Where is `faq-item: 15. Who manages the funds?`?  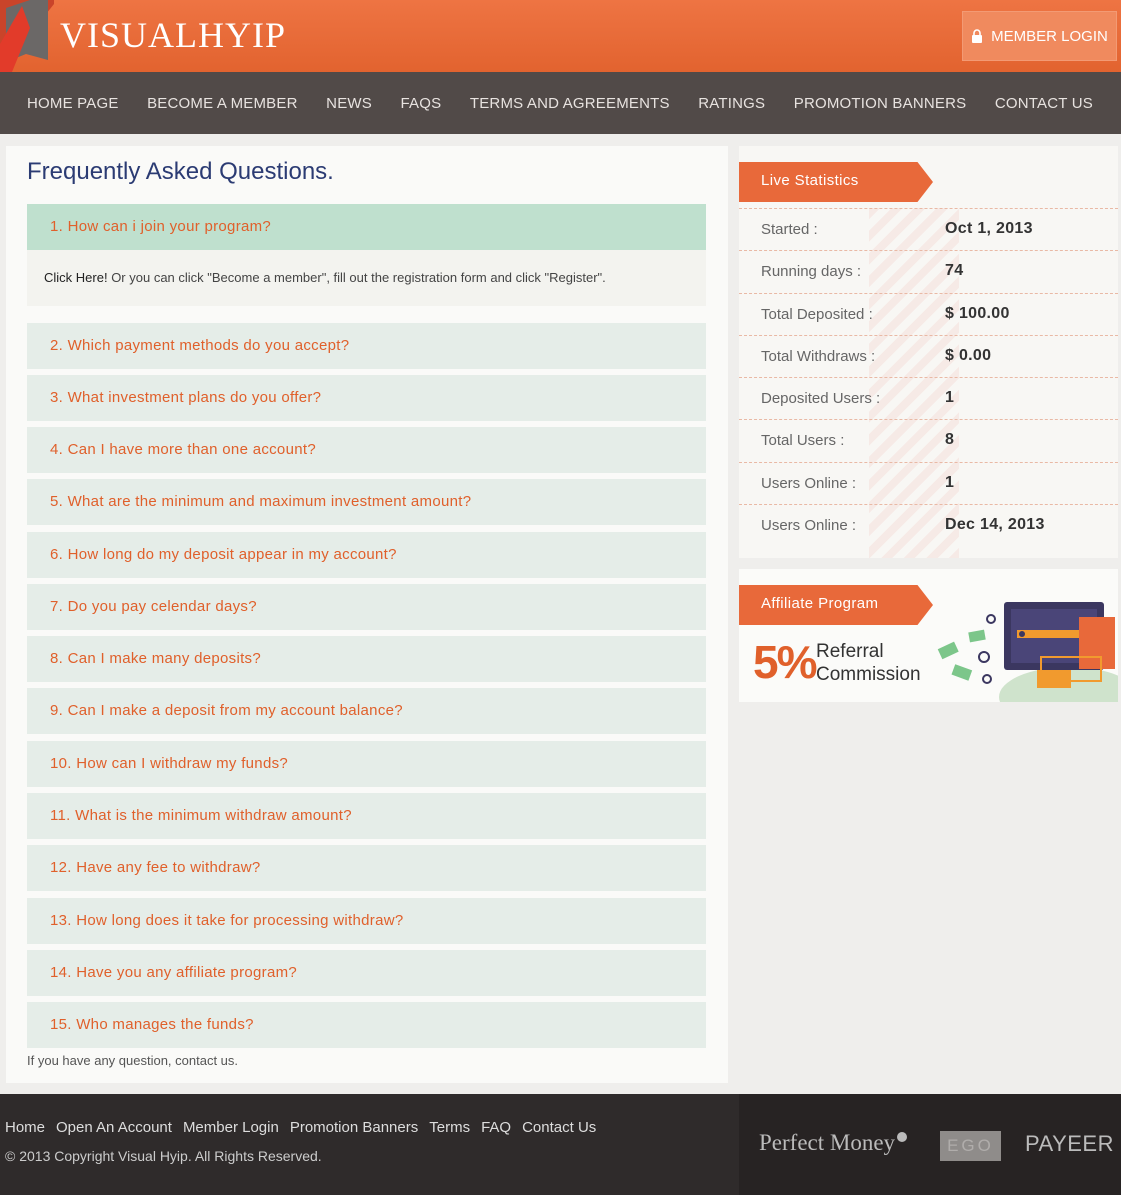 faq-item: 15. Who manages the funds? is located at coordinates (366, 1025).